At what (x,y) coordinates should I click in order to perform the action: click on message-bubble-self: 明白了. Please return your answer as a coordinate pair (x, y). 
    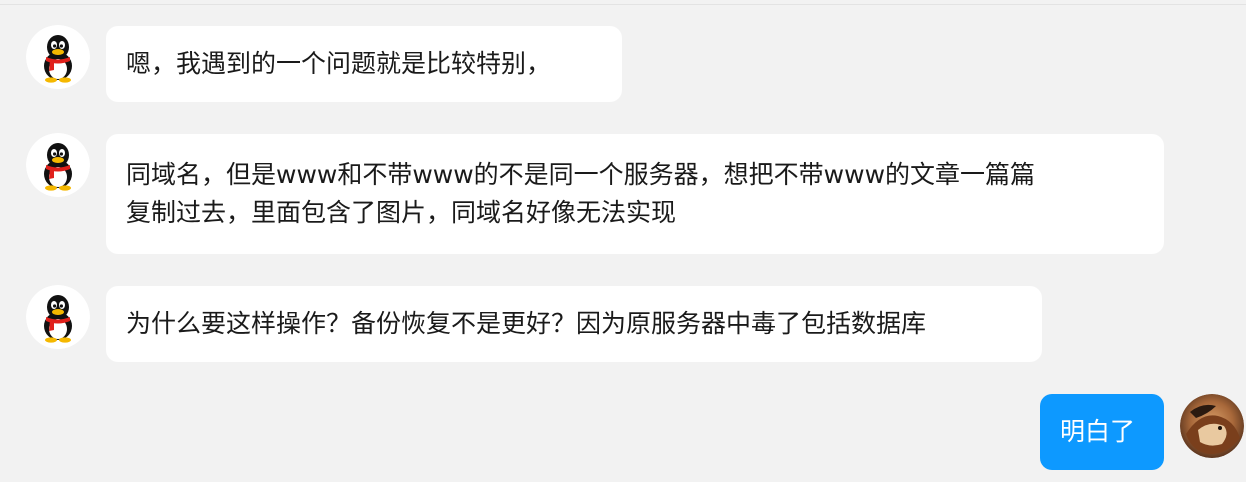
    Looking at the image, I should click on (1102, 432).